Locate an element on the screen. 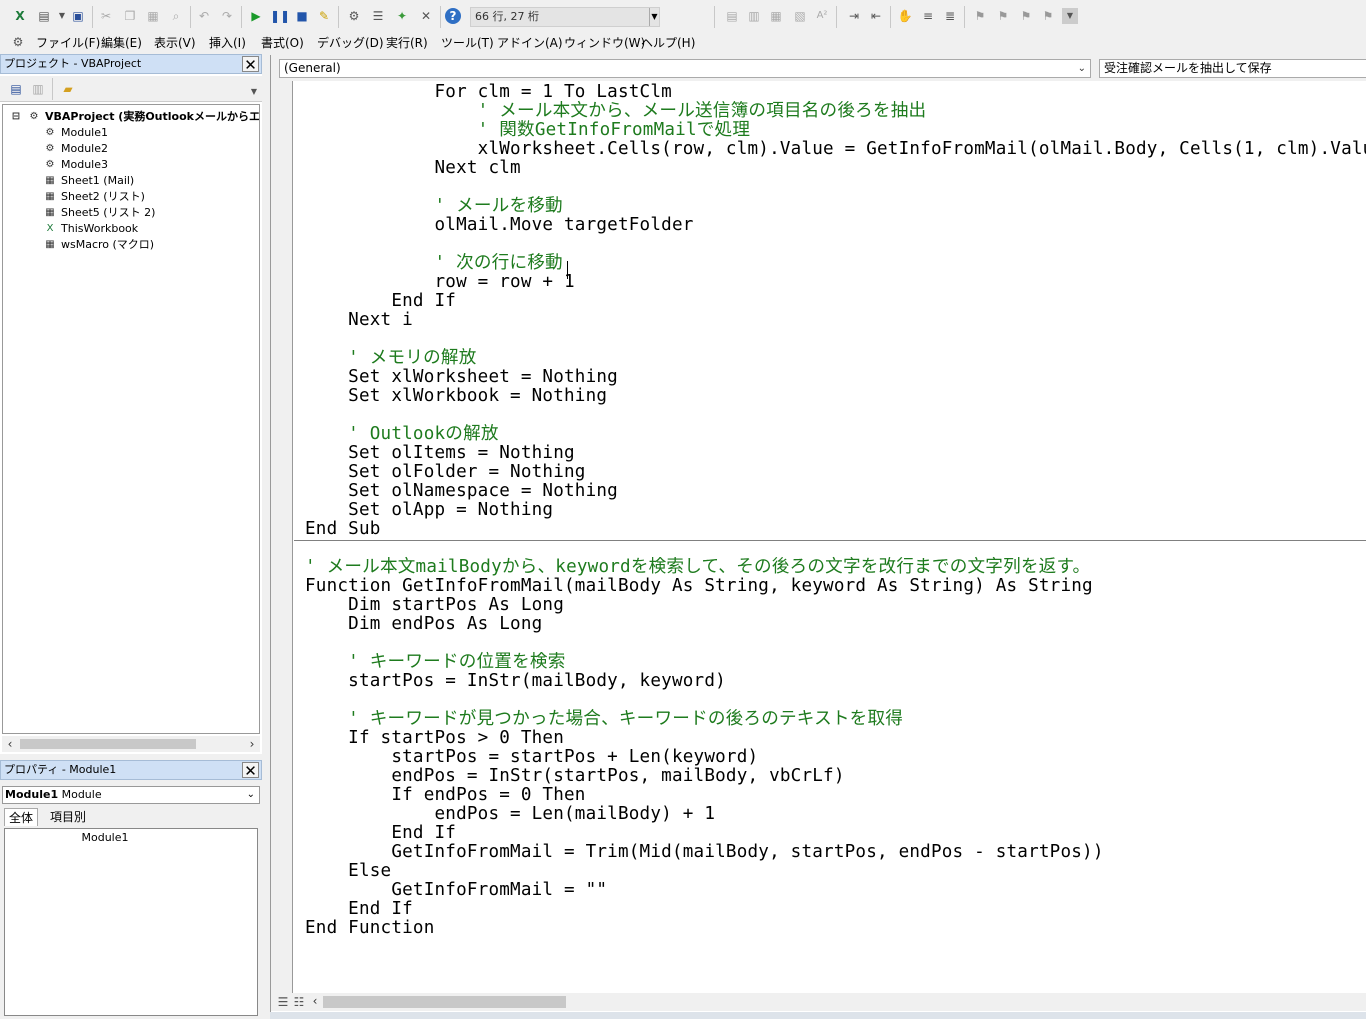 The height and width of the screenshot is (1019, 1366). menu-edit: 編集(E) is located at coordinates (121, 43).